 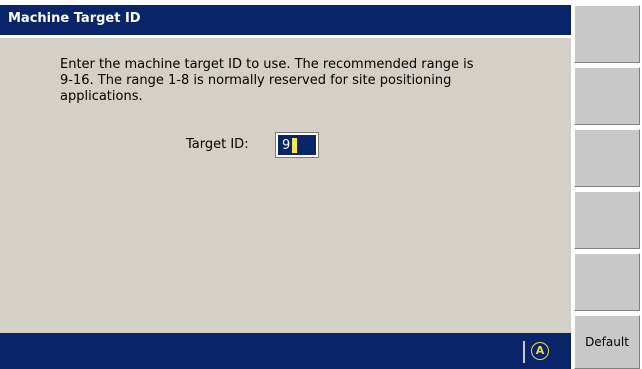 What do you see at coordinates (285, 20) in the screenshot?
I see `title-bar: Machine Target ID` at bounding box center [285, 20].